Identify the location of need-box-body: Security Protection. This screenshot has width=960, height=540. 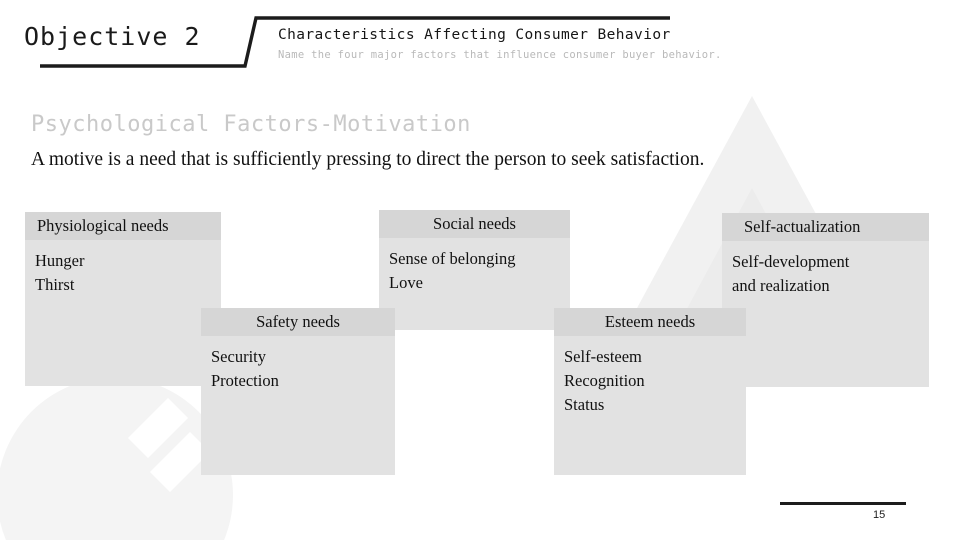
(298, 405).